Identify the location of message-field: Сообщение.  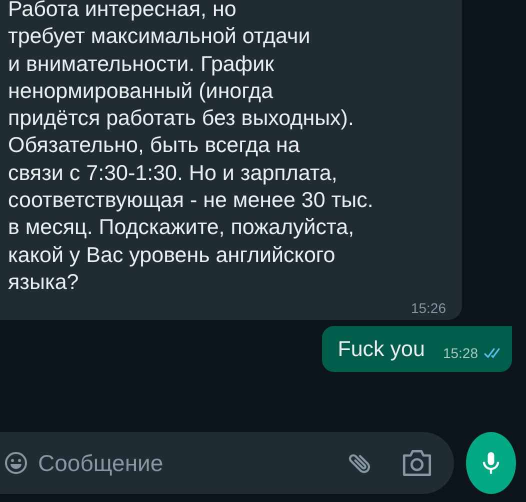
(227, 463).